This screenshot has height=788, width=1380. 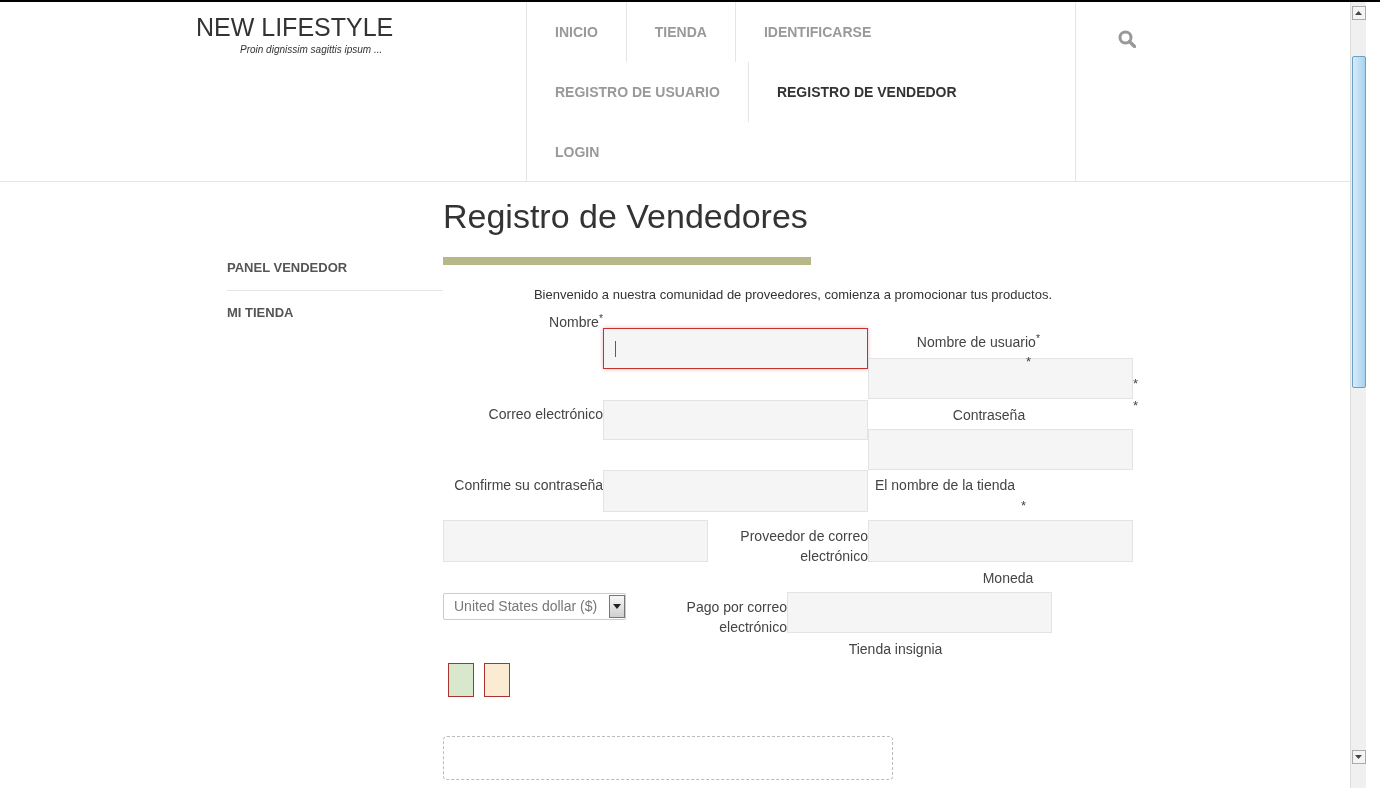 What do you see at coordinates (545, 415) in the screenshot?
I see `field-label: Correo electrónico` at bounding box center [545, 415].